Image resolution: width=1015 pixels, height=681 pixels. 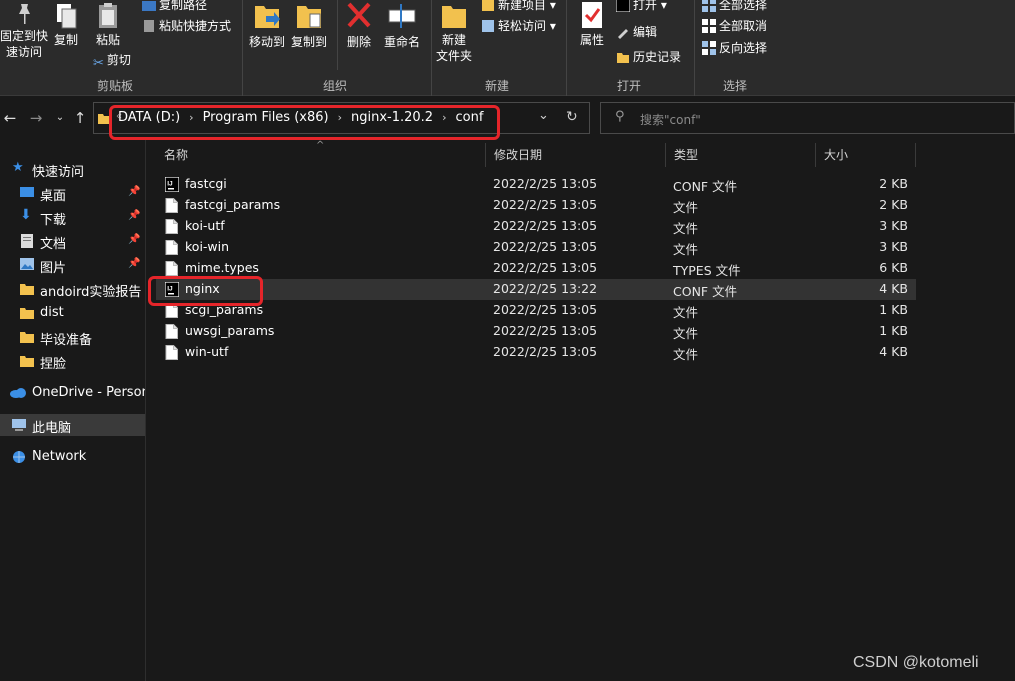 What do you see at coordinates (543, 115) in the screenshot?
I see `address-dropdown-chevron-icon: ⌄` at bounding box center [543, 115].